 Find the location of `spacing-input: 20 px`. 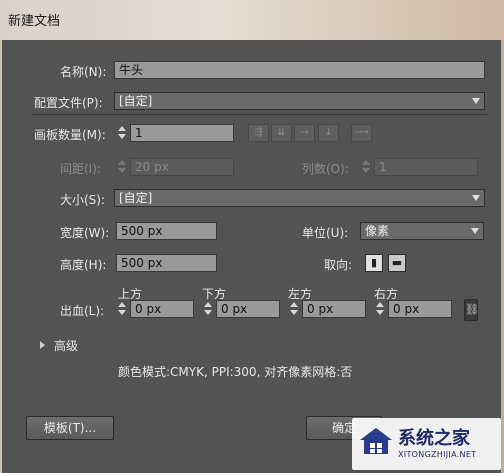

spacing-input: 20 px is located at coordinates (182, 167).